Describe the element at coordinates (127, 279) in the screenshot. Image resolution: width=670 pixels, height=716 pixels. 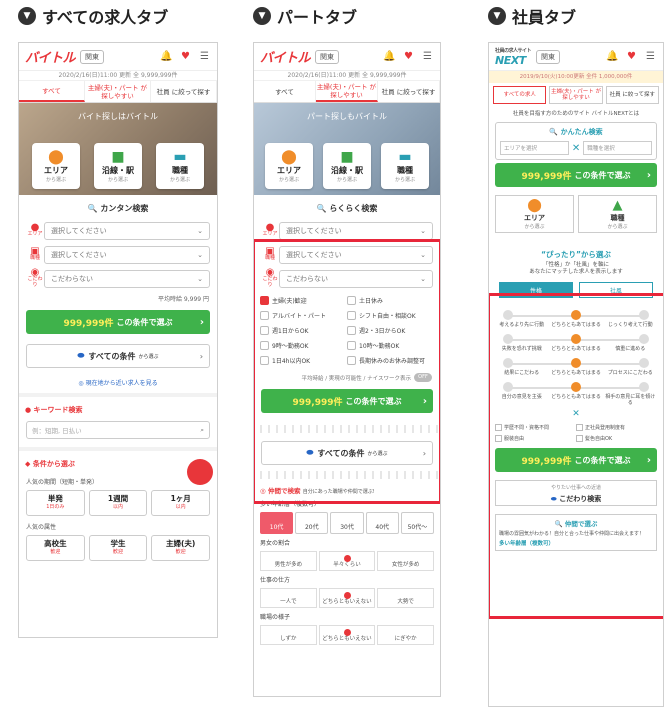
I see `pref-select: こだわらない ⌄` at that location.